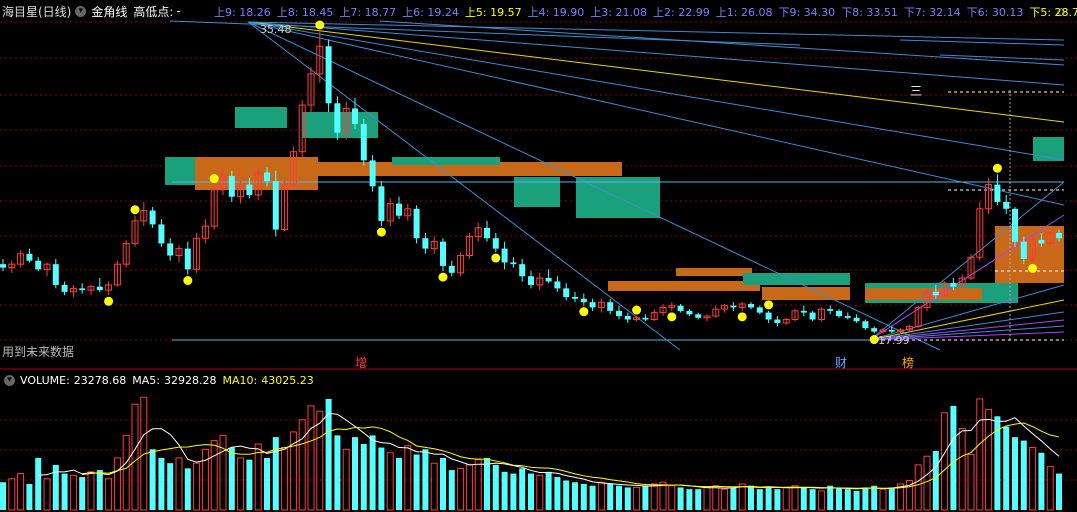  What do you see at coordinates (852, 12) in the screenshot?
I see `level-label: 下8:` at bounding box center [852, 12].